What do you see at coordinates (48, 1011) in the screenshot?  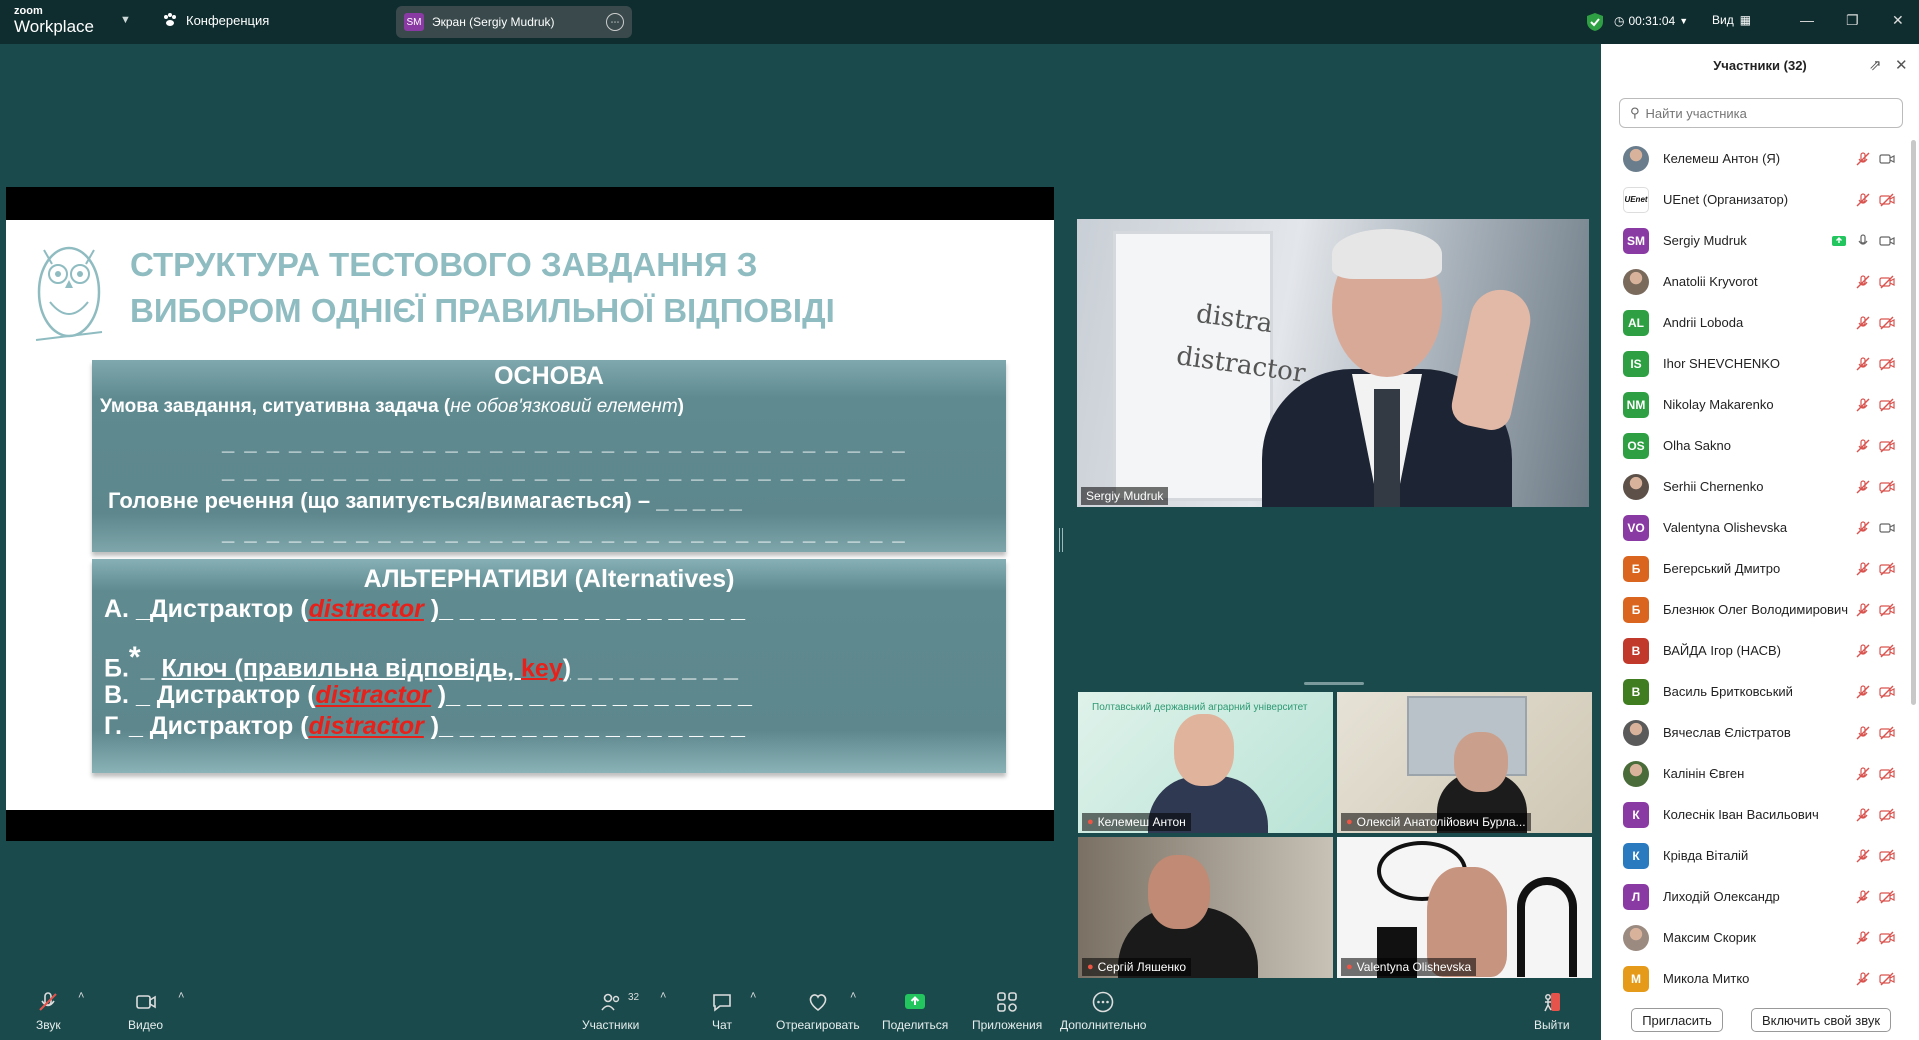 I see `audio-button: Звук` at bounding box center [48, 1011].